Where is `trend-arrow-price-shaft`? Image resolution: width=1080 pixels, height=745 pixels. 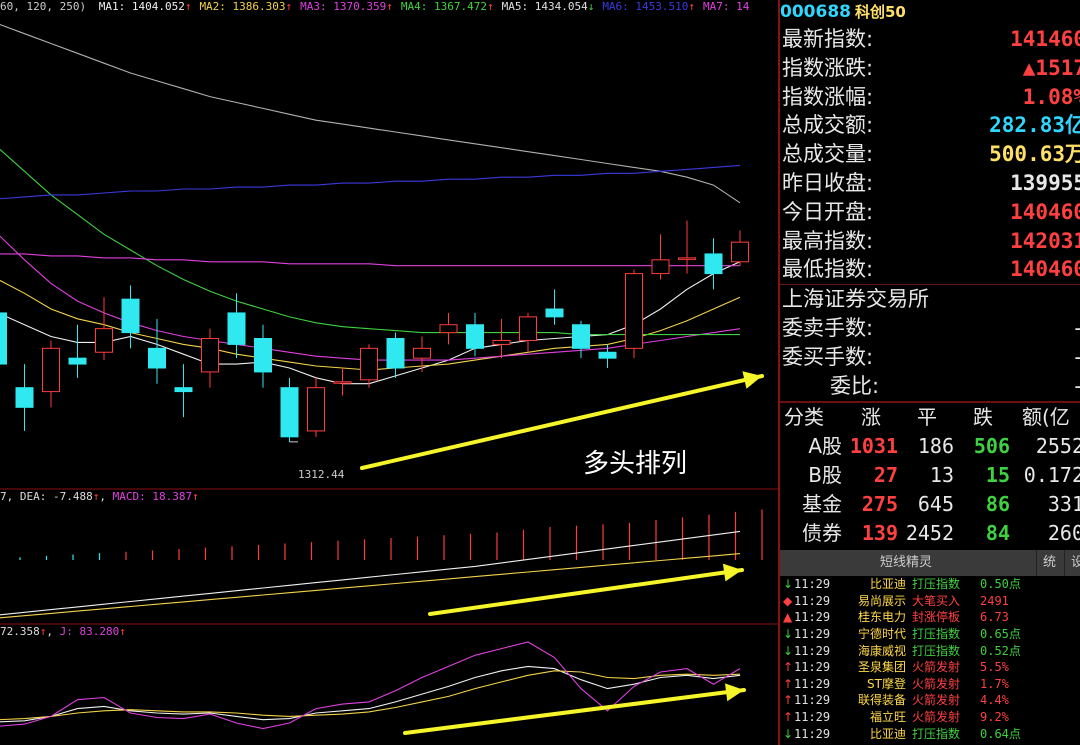
trend-arrow-price-shaft is located at coordinates (562, 422).